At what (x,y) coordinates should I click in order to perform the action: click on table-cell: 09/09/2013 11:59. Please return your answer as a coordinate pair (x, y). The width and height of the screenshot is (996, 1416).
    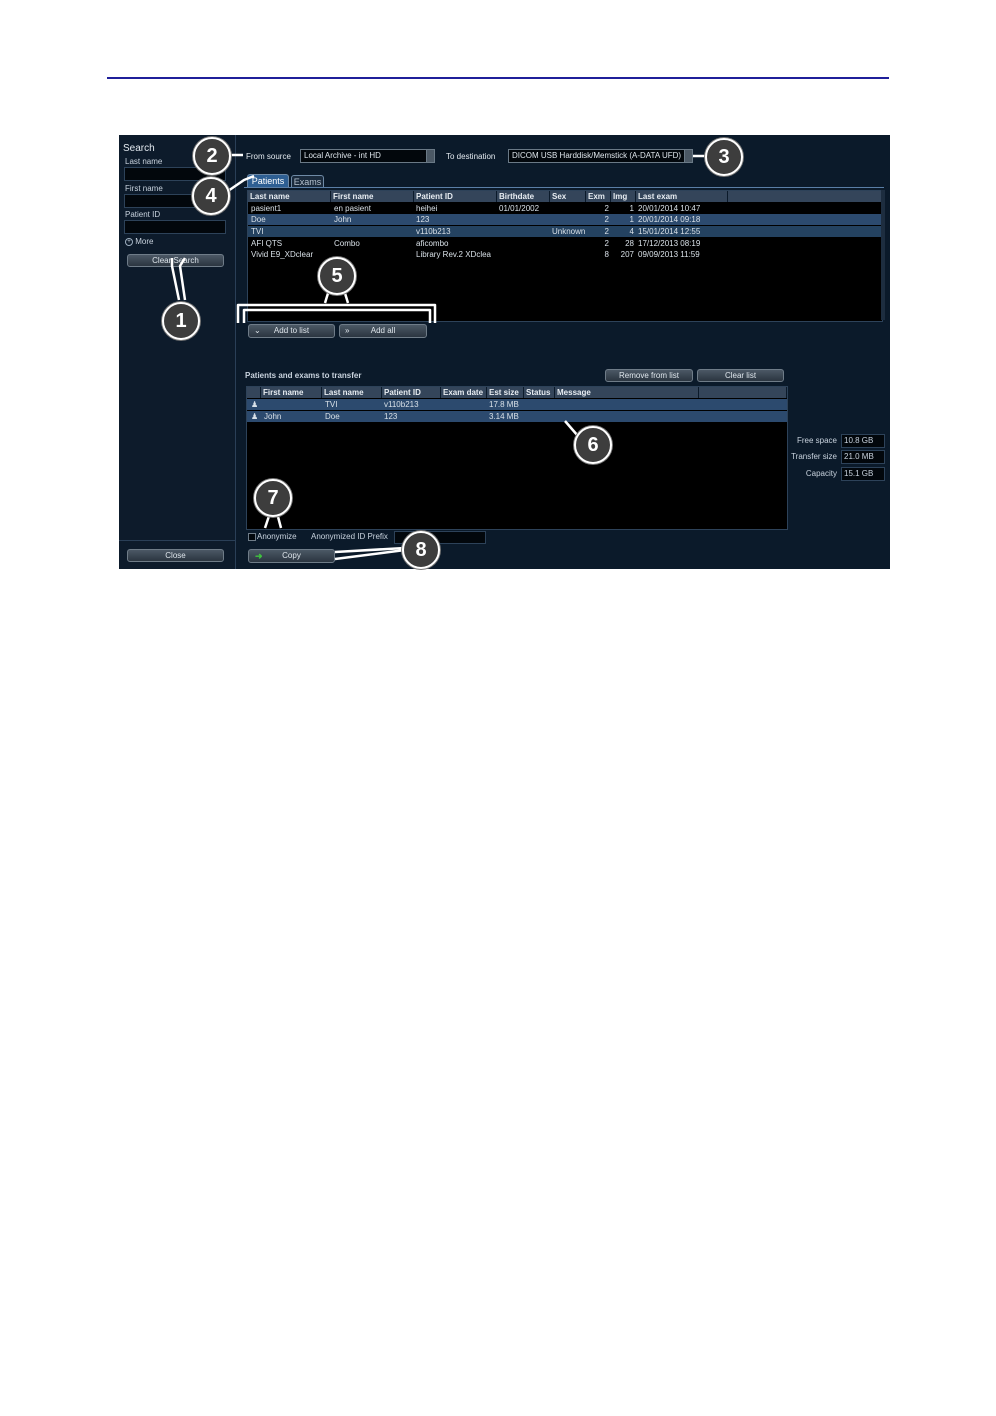
    Looking at the image, I should click on (669, 254).